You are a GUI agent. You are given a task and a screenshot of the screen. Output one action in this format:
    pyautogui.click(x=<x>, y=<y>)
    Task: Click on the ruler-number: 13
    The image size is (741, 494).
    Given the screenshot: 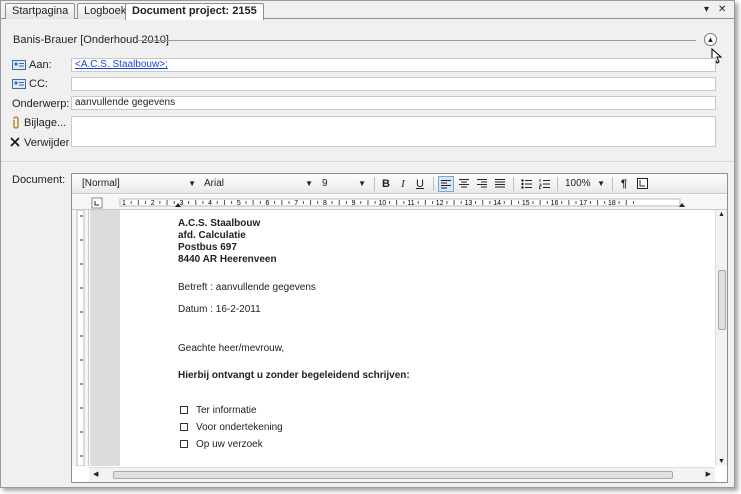 What is the action you would take?
    pyautogui.click(x=469, y=203)
    